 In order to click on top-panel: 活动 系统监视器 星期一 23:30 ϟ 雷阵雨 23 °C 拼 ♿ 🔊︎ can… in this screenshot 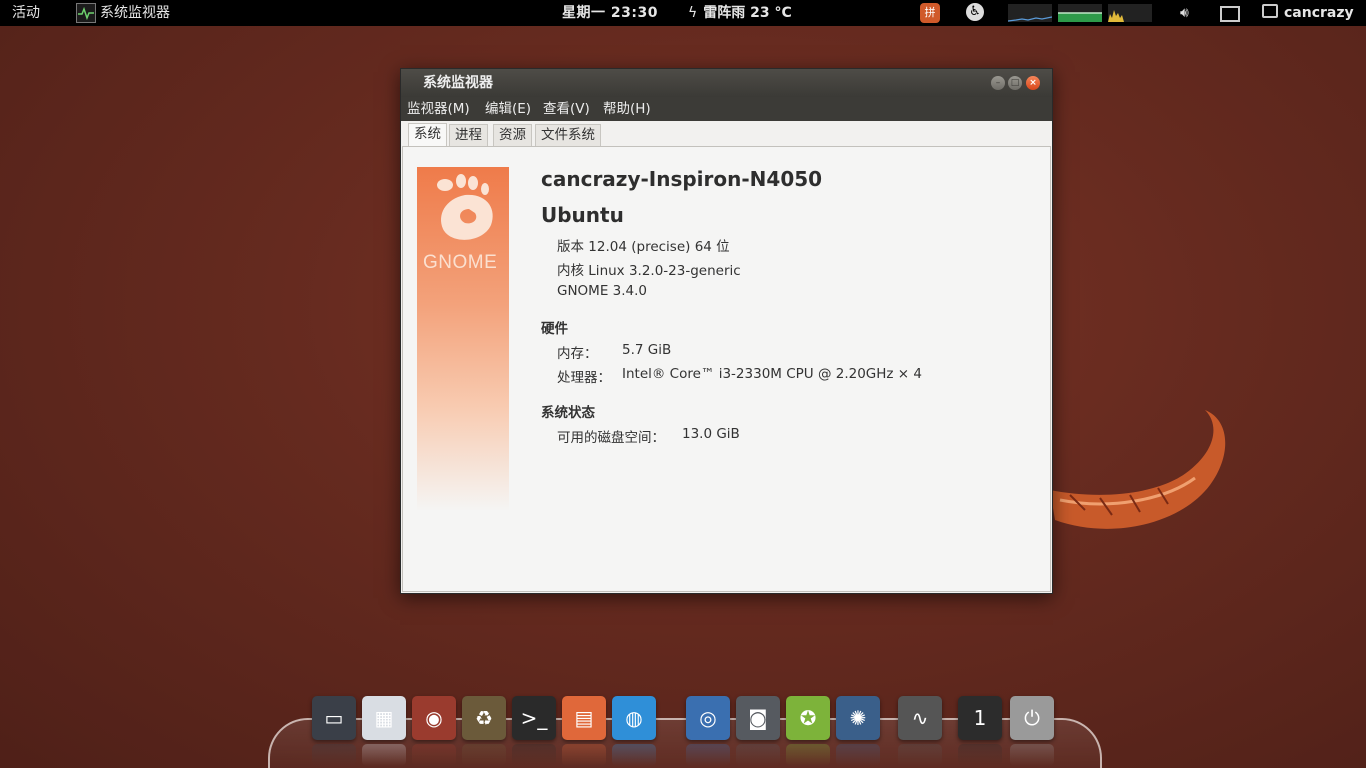, I will do `click(683, 13)`.